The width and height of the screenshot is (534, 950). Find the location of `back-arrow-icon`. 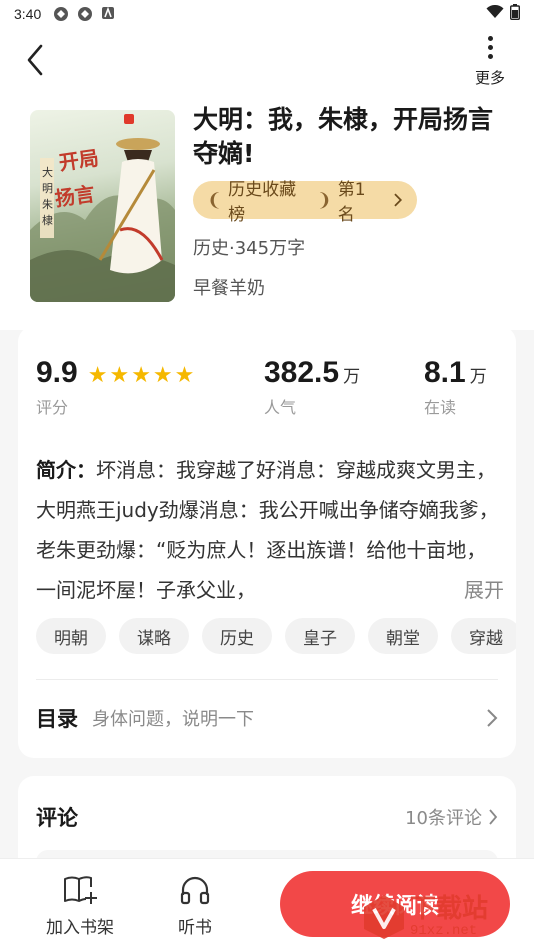

back-arrow-icon is located at coordinates (35, 60).